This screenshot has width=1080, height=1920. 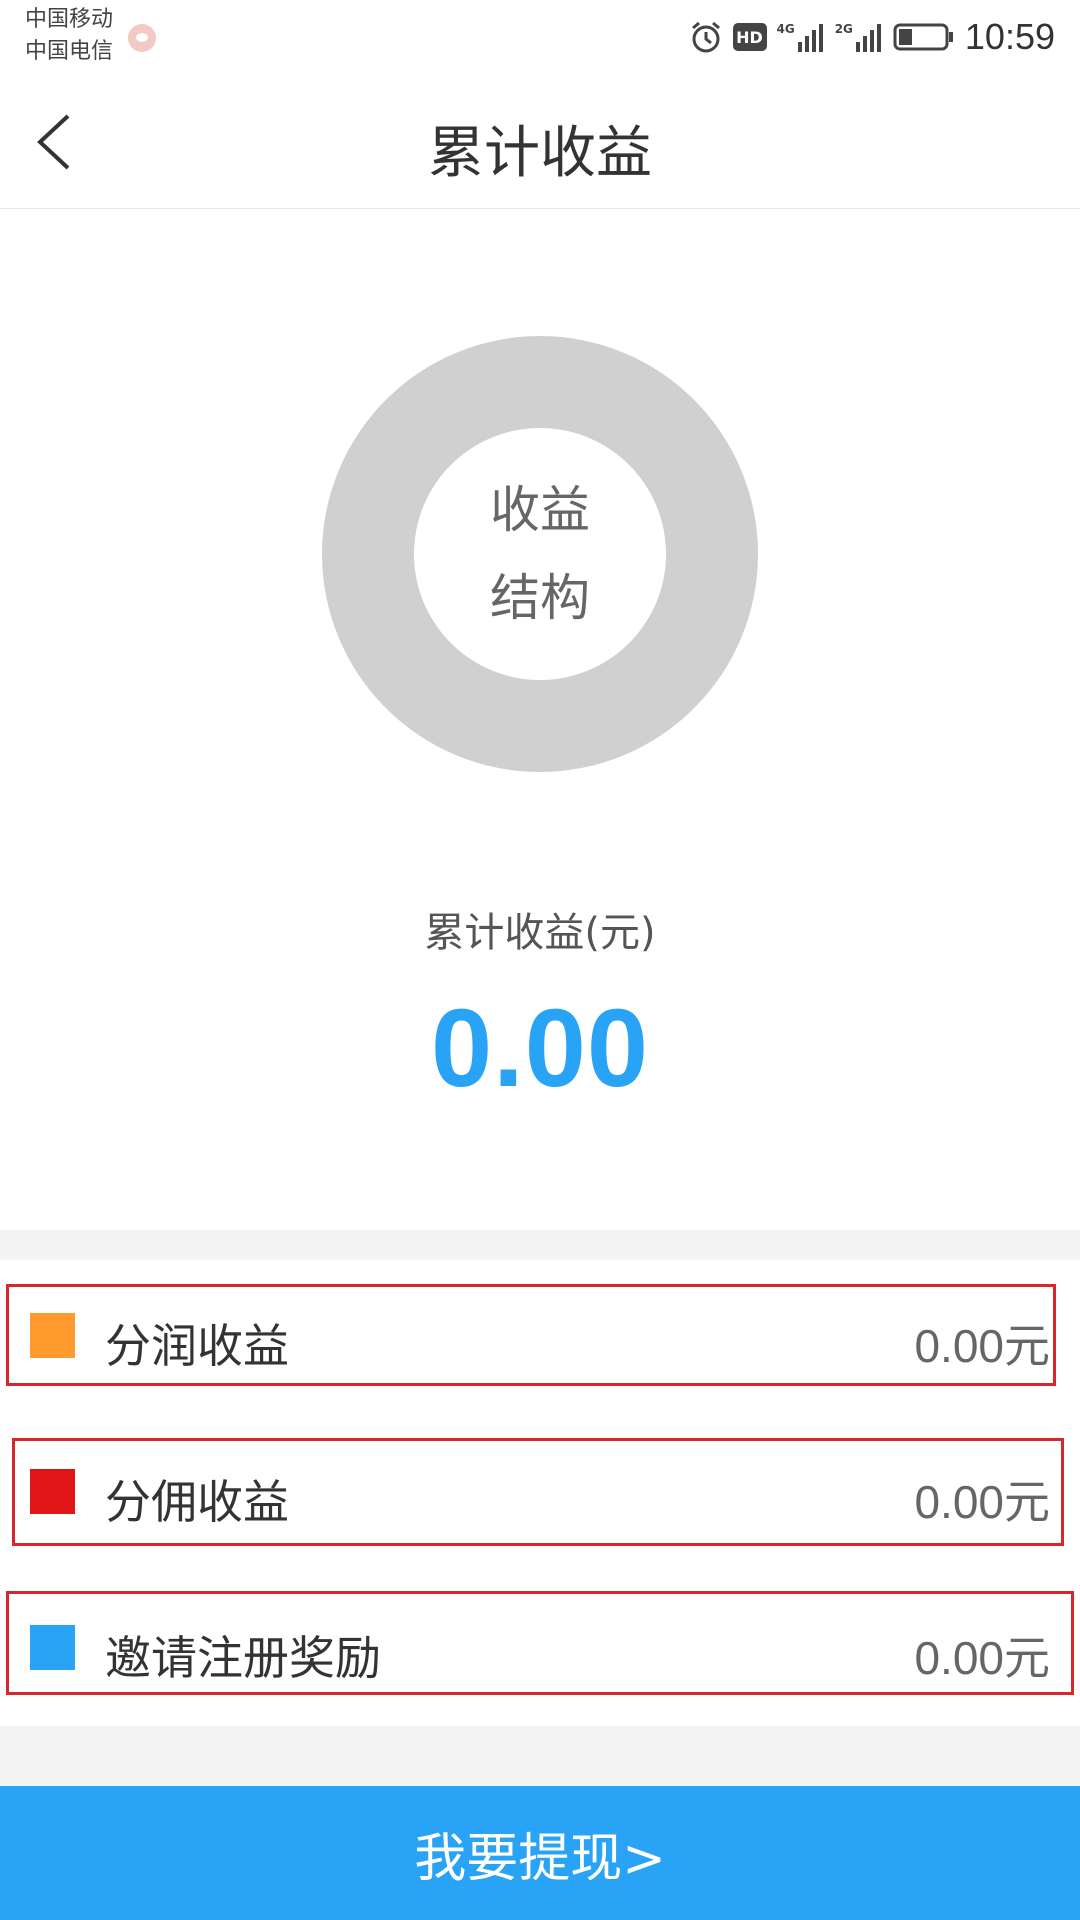 I want to click on battery-icon, so click(x=924, y=37).